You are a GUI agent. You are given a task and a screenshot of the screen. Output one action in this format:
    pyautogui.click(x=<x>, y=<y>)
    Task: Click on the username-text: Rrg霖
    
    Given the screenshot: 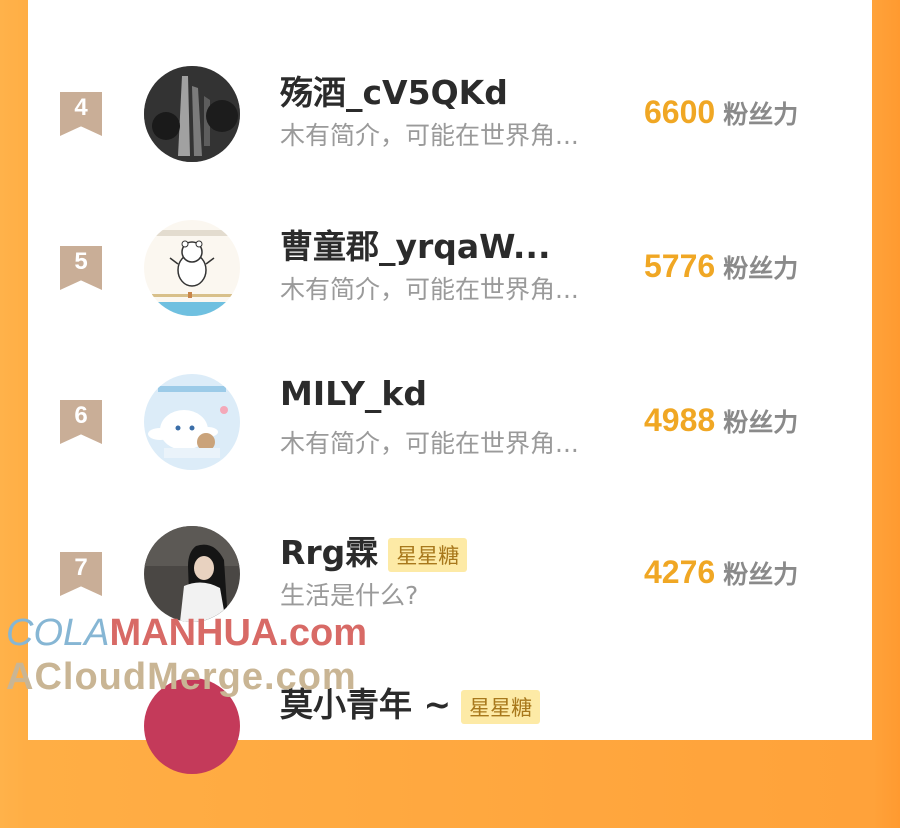 What is the action you would take?
    pyautogui.click(x=329, y=552)
    